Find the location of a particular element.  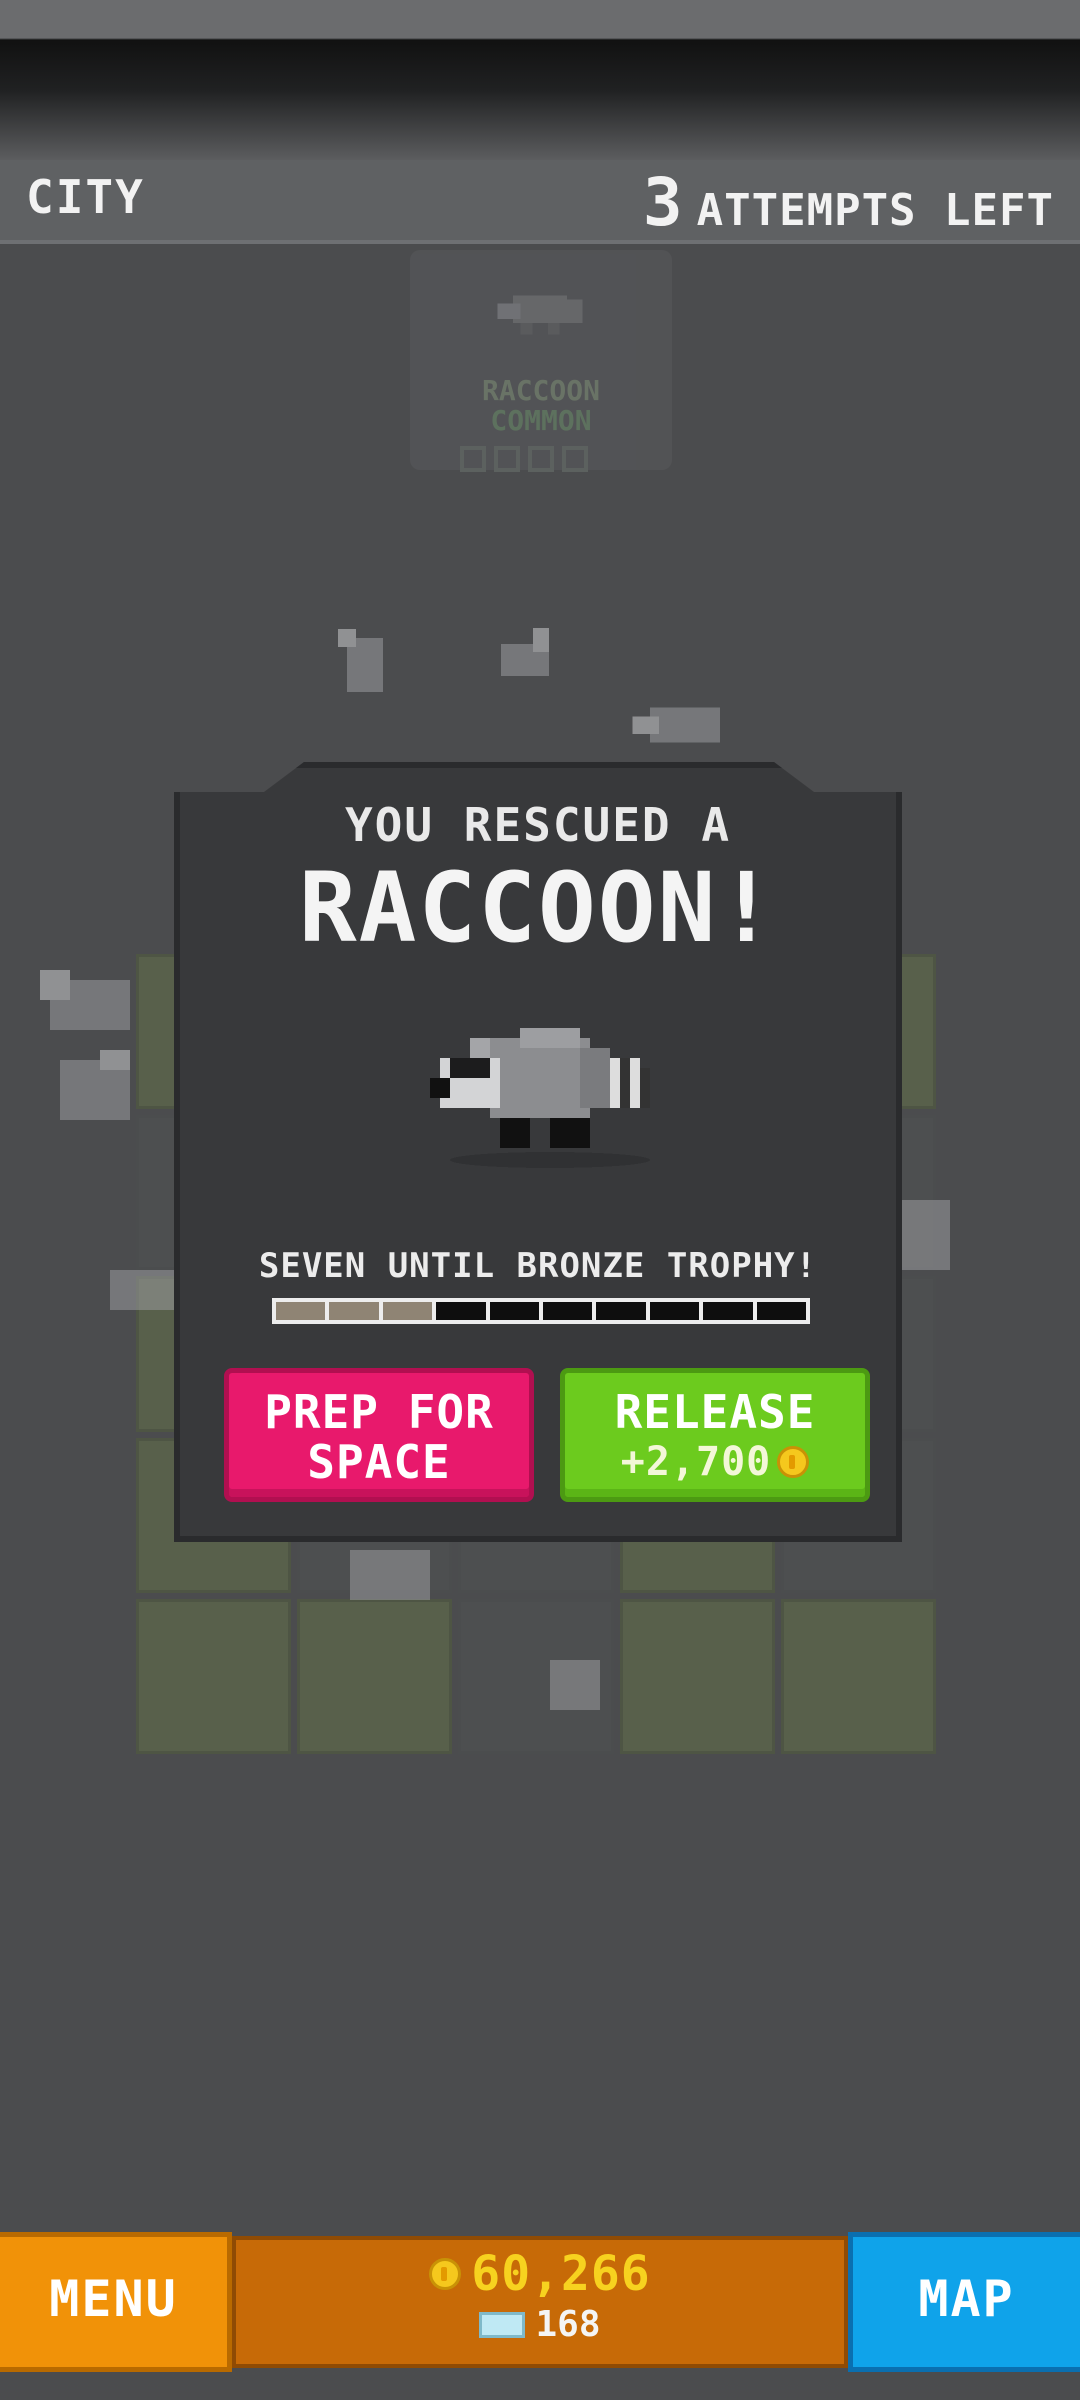

release-button: RELEASE +2,700 is located at coordinates (715, 1435).